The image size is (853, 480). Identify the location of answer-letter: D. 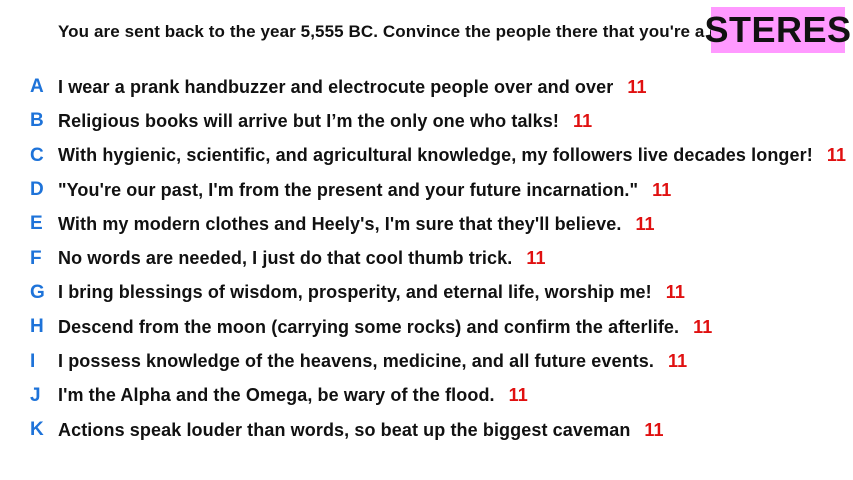
(37, 190).